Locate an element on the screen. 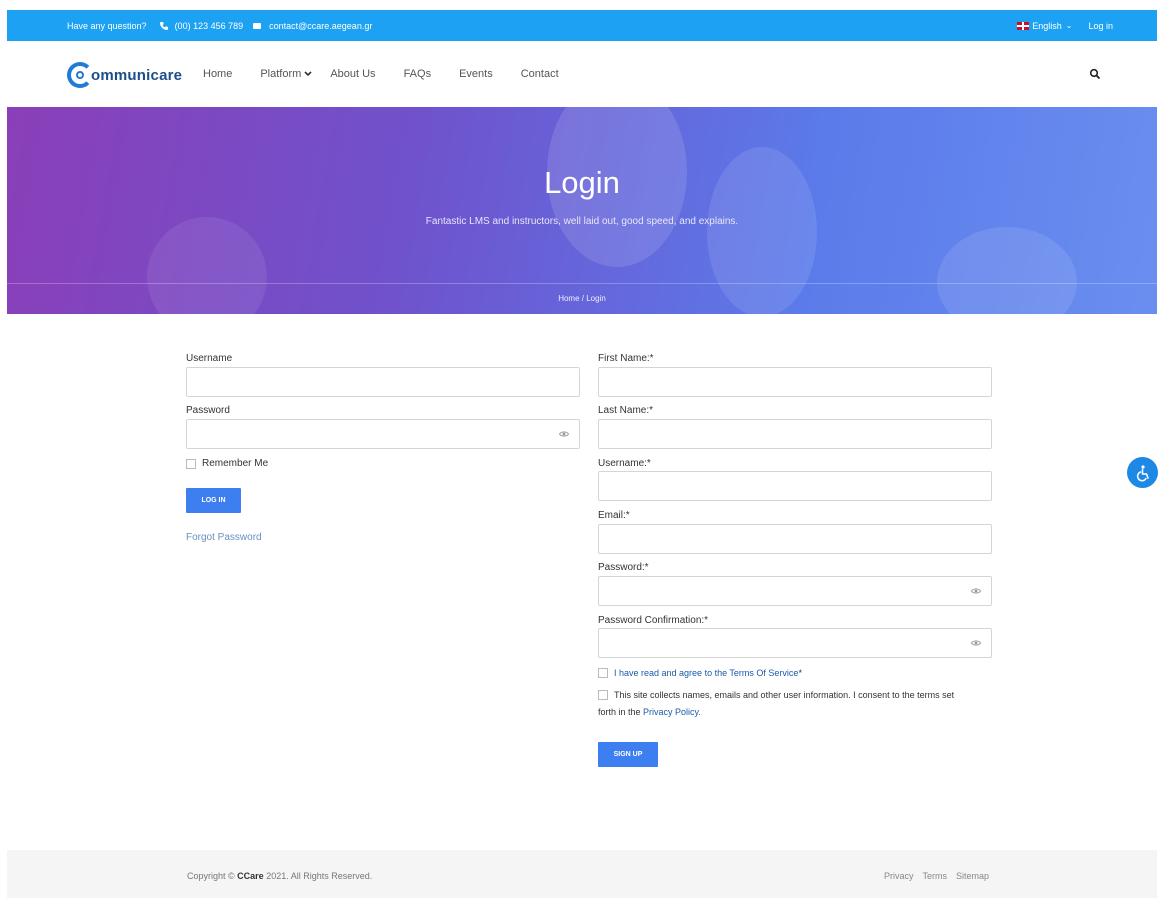  username-label: Username is located at coordinates (209, 358).